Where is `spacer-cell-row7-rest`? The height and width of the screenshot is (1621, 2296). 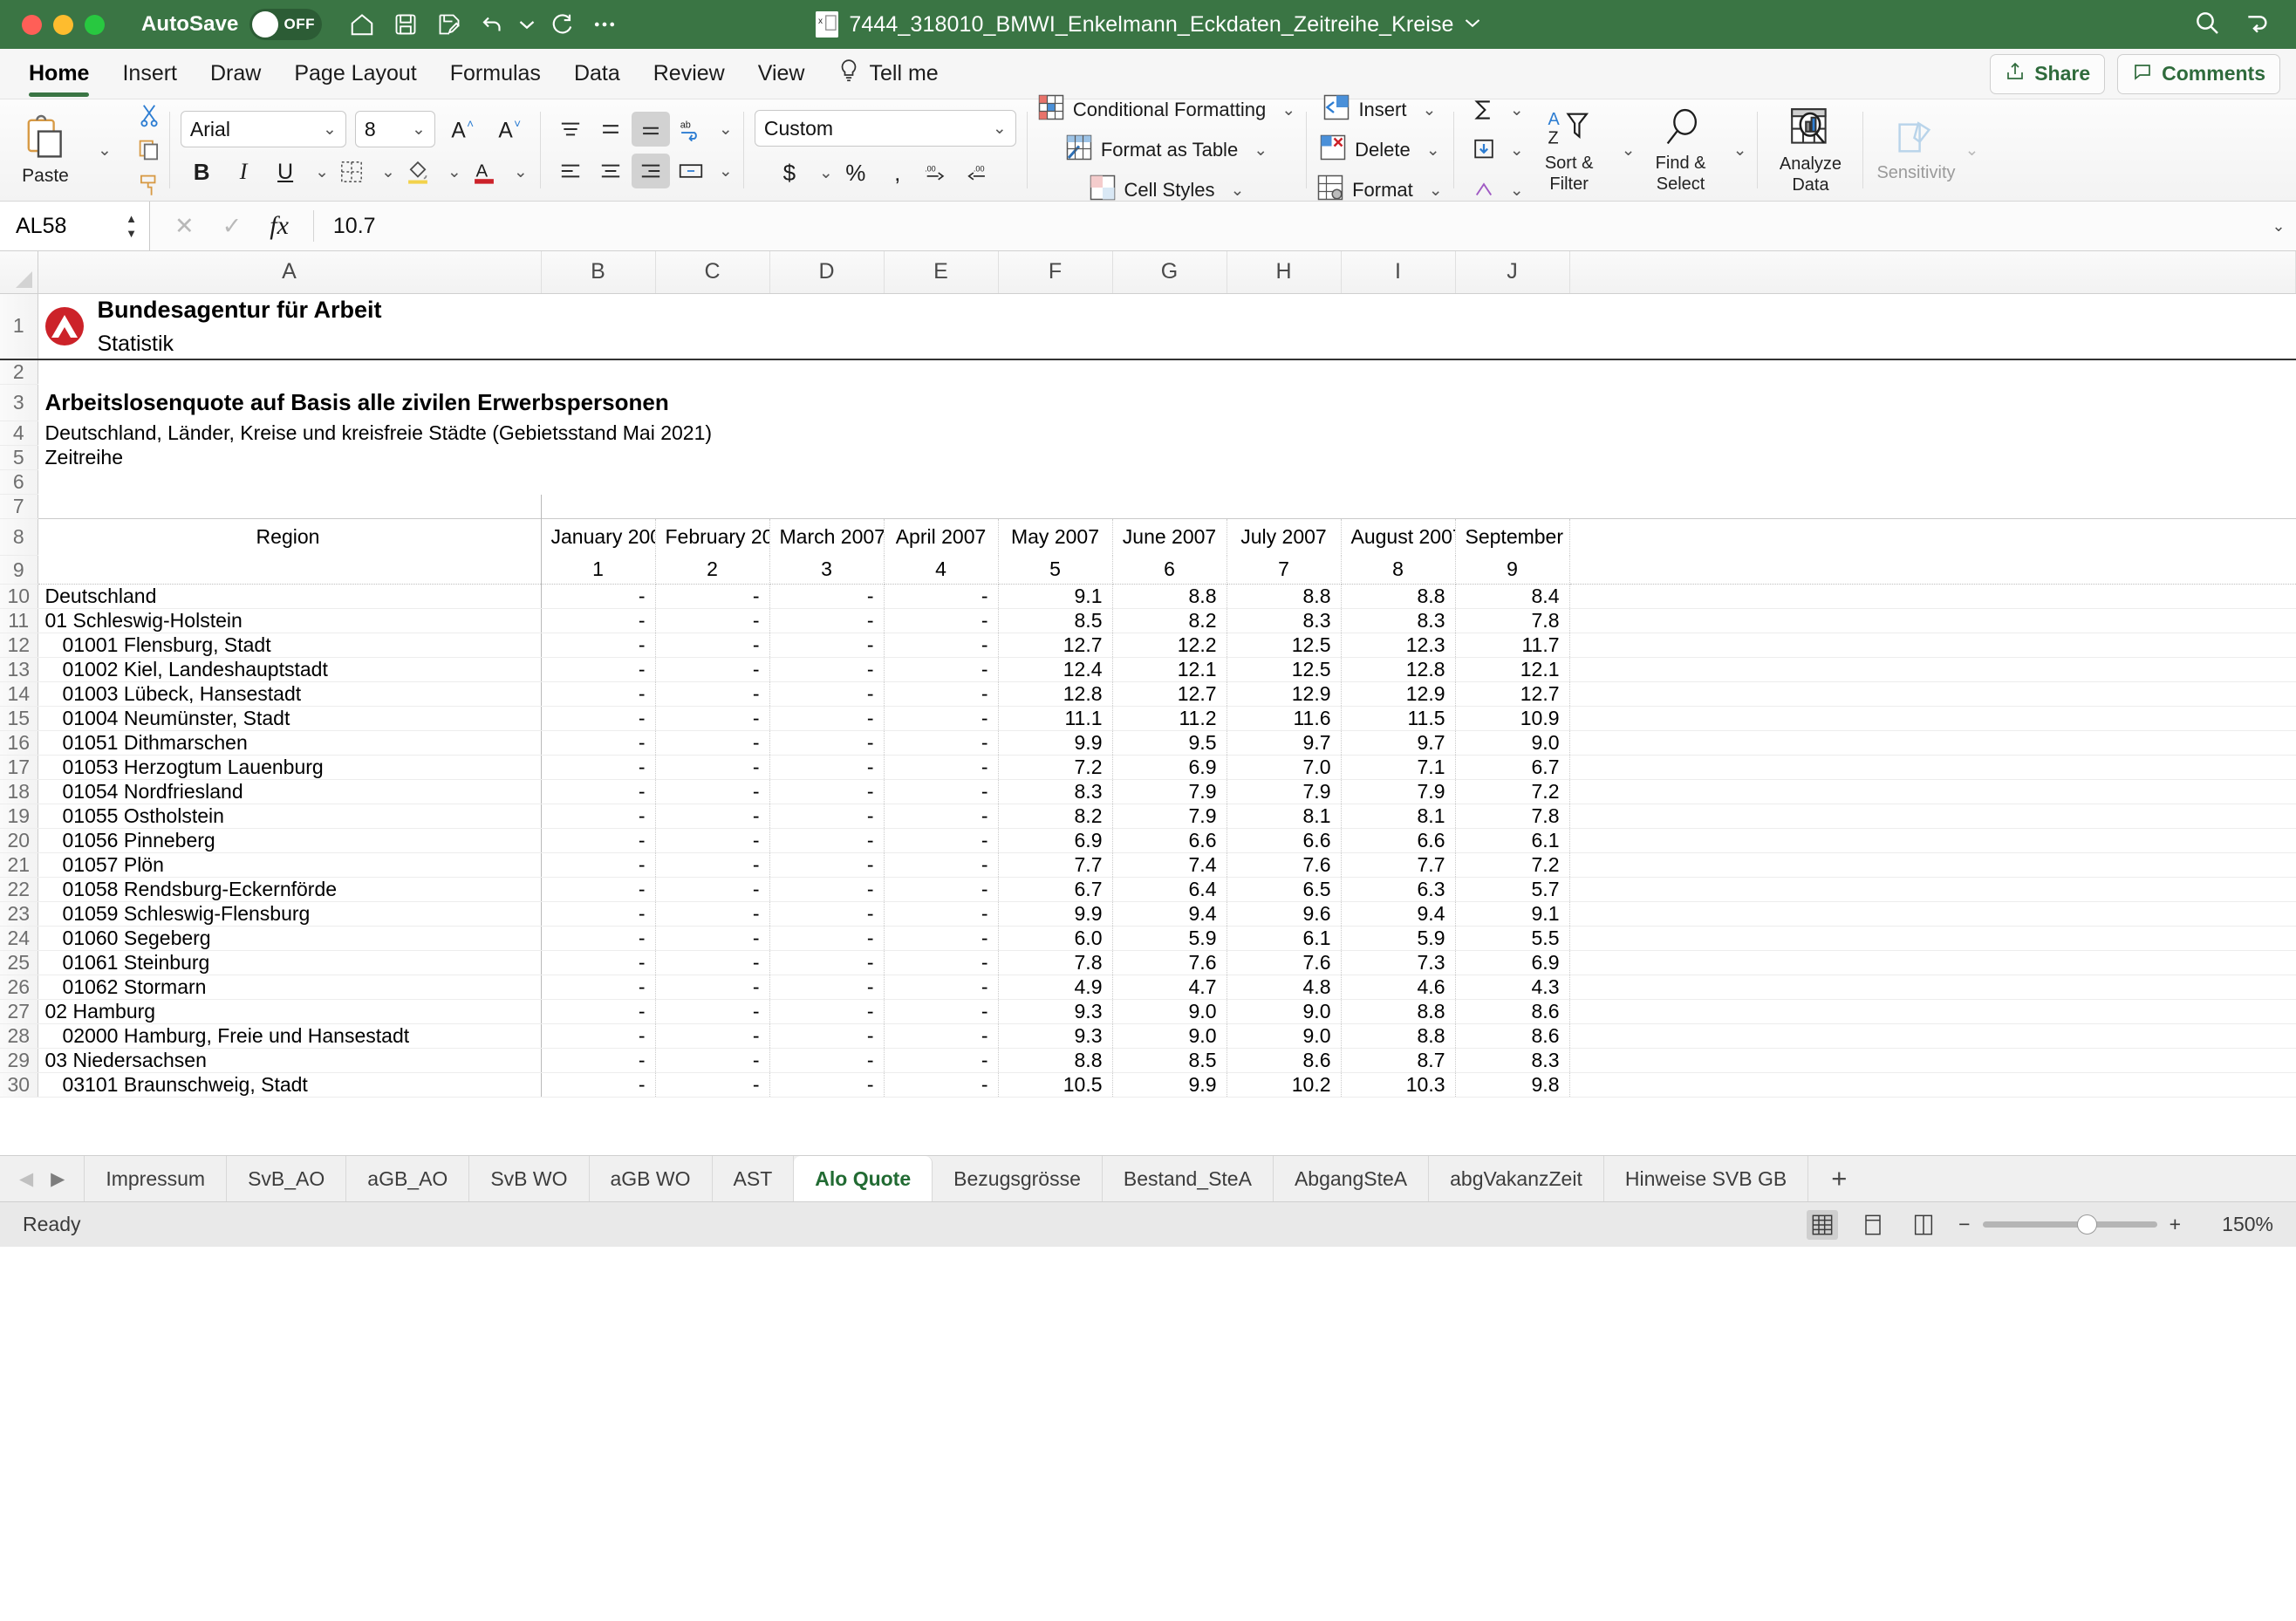 spacer-cell-row7-rest is located at coordinates (1418, 507).